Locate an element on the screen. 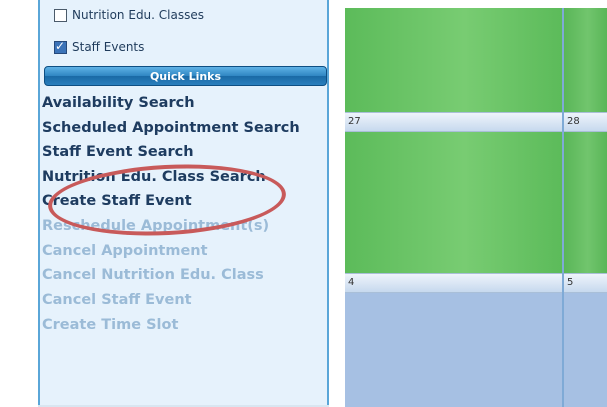  link-cancel-nutrition-class: Cancel Nutrition Edu. Class is located at coordinates (153, 275).